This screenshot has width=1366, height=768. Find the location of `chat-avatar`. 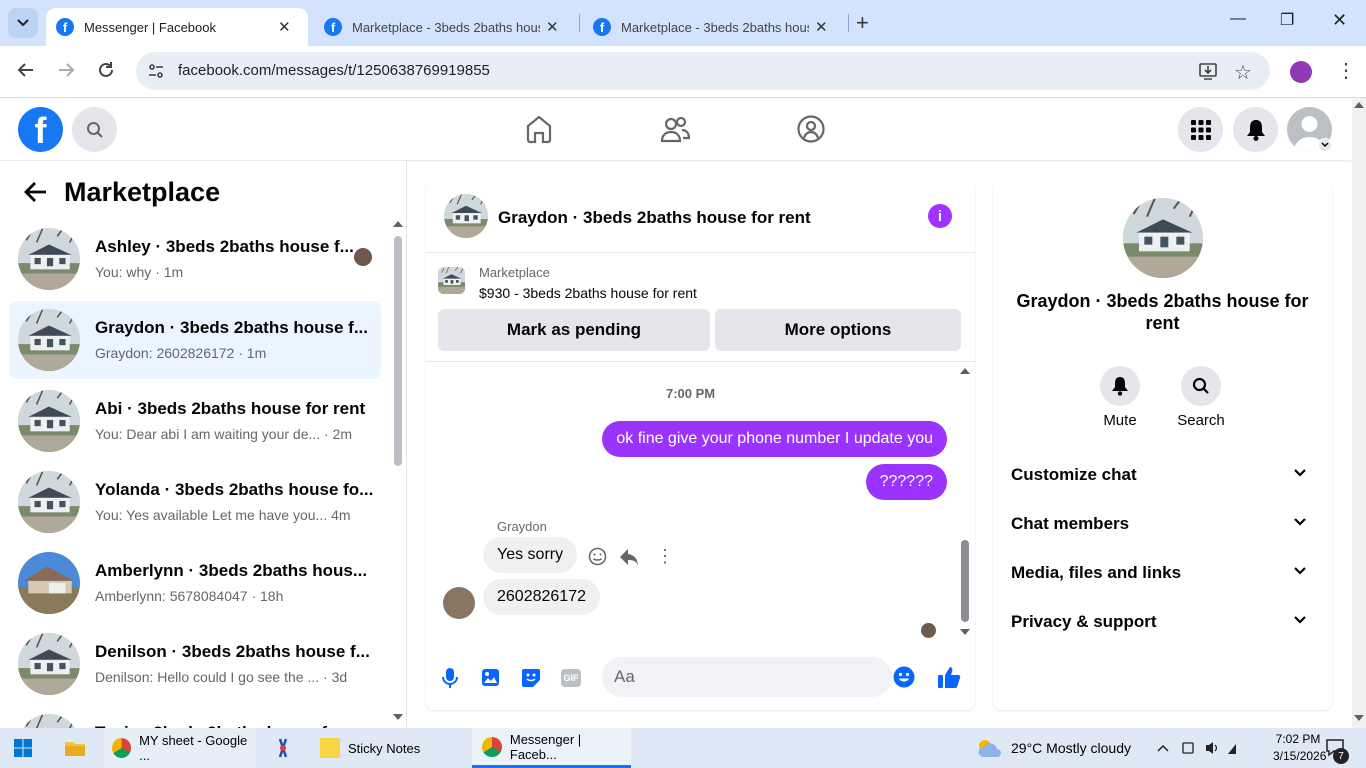

chat-avatar is located at coordinates (466, 216).